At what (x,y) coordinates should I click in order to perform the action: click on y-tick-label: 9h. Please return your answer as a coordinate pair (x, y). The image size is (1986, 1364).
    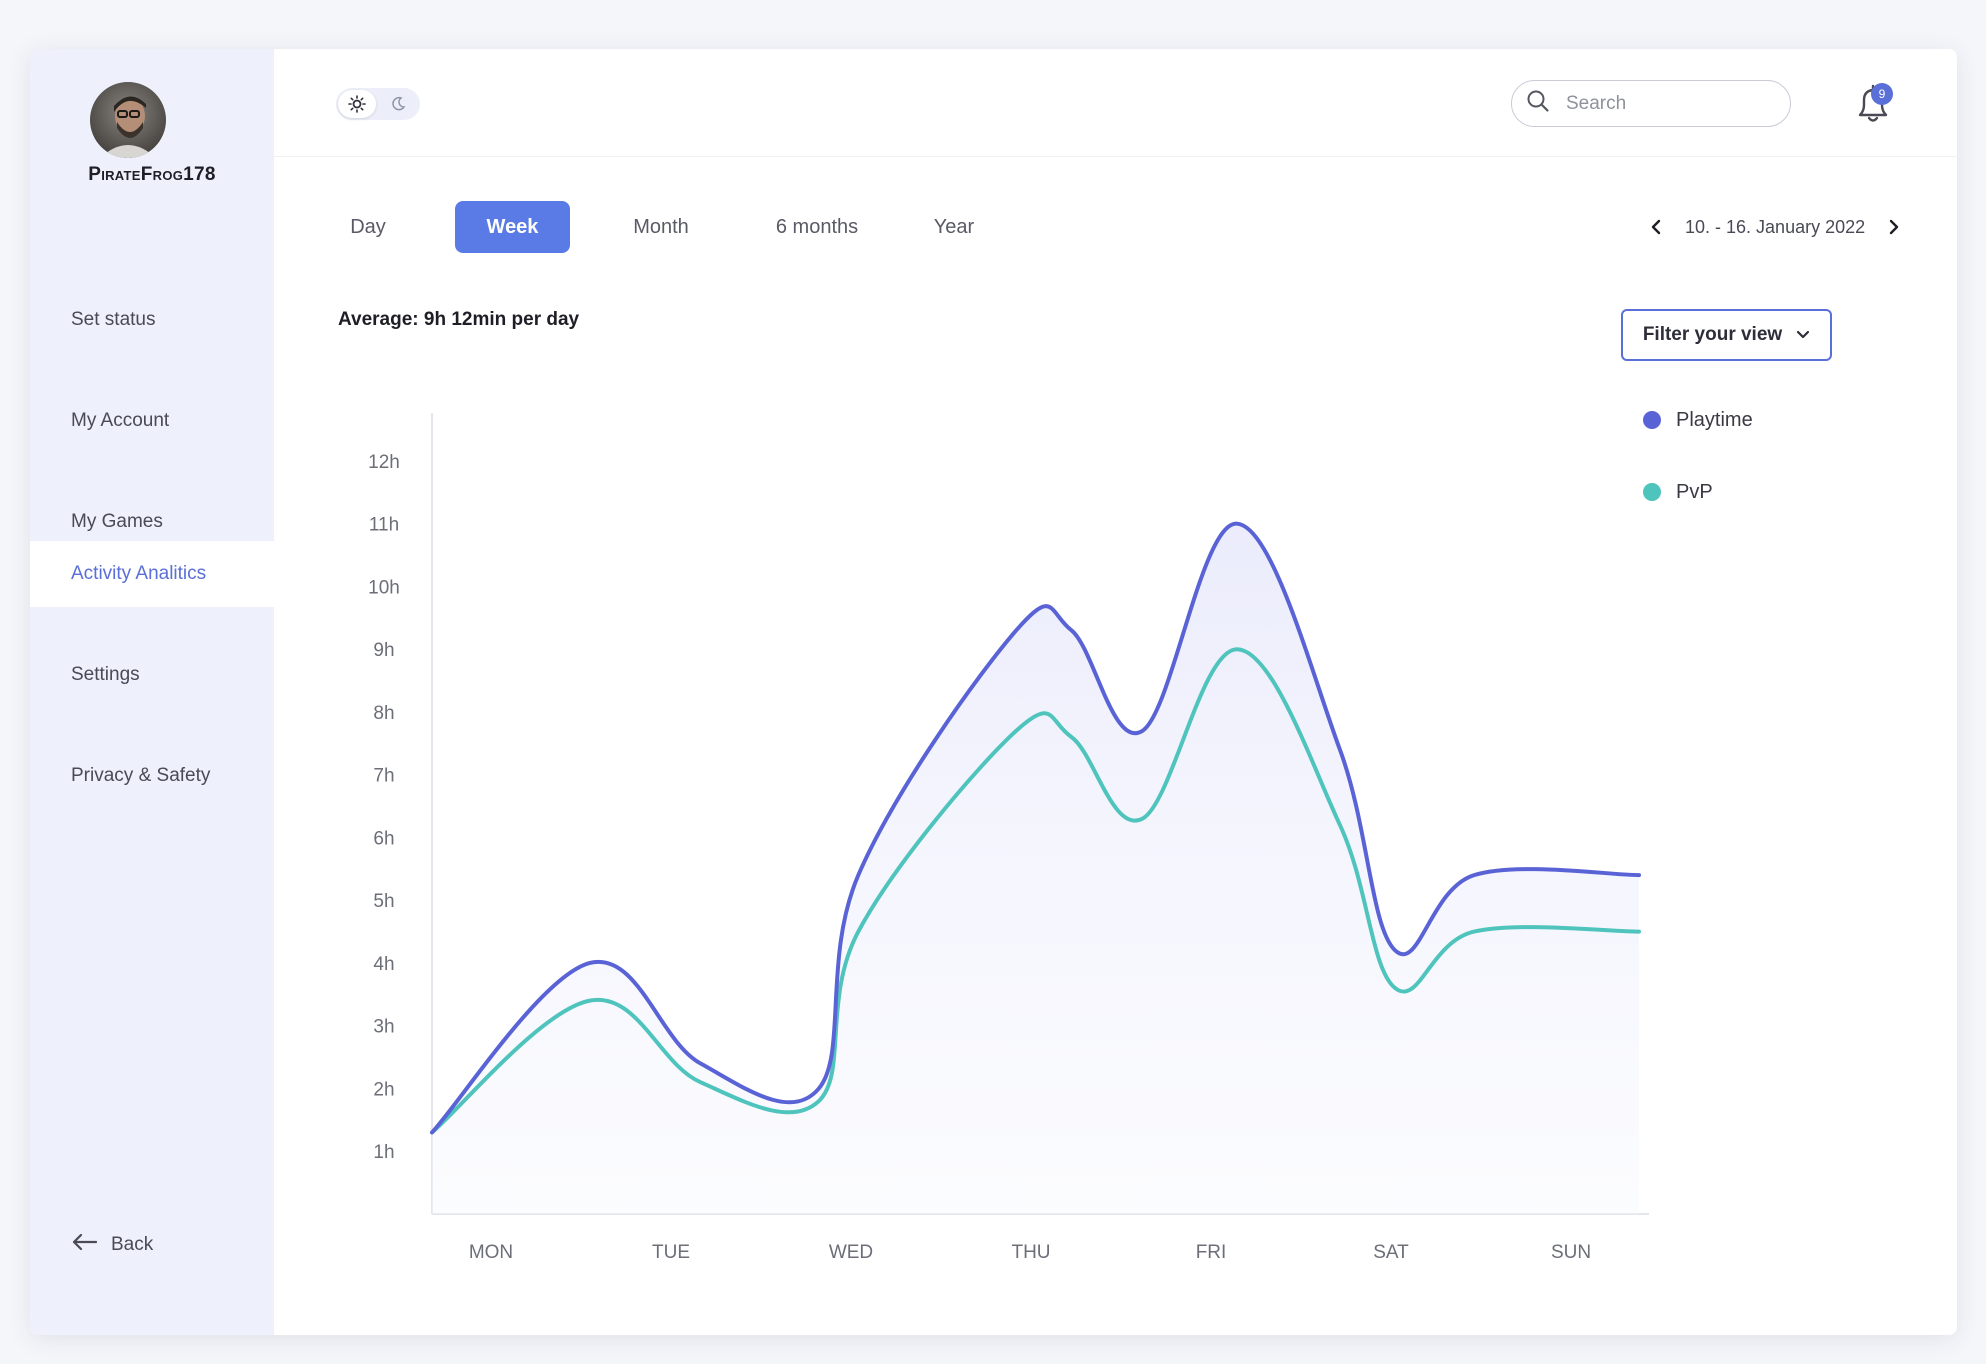
    Looking at the image, I should click on (383, 650).